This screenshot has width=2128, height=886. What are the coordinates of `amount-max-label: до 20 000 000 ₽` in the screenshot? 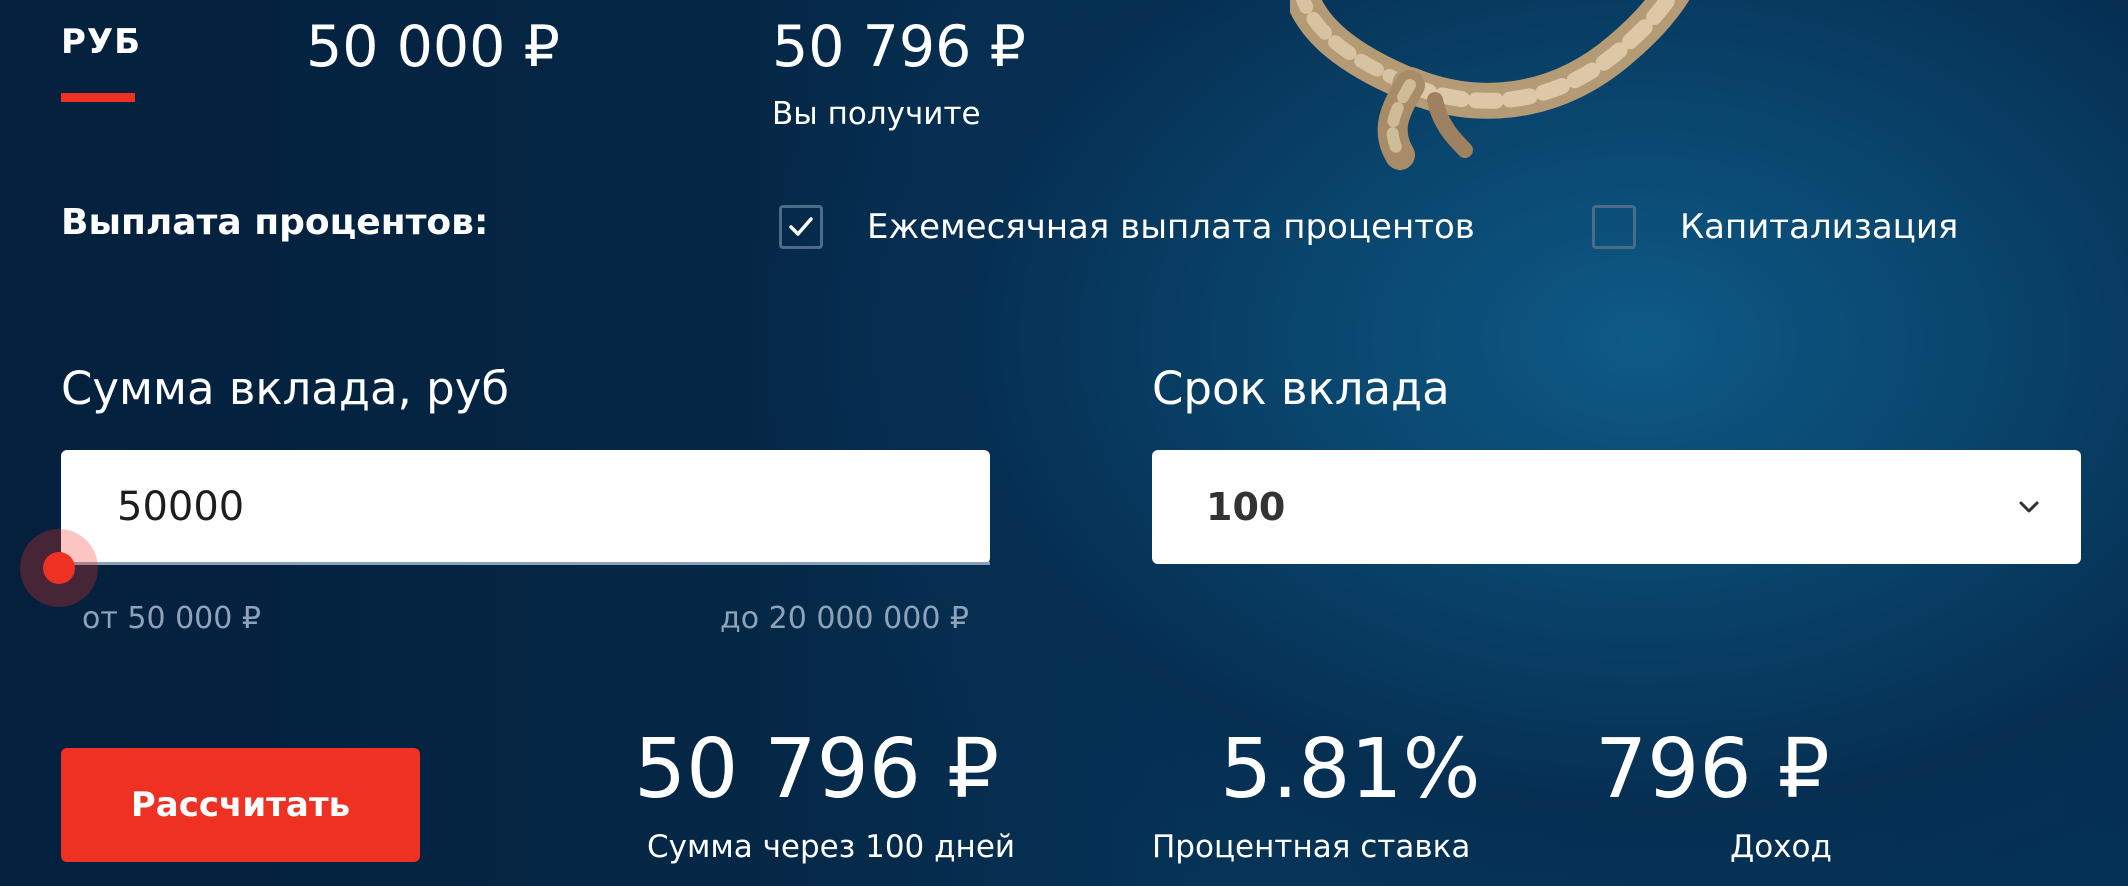 It's located at (845, 618).